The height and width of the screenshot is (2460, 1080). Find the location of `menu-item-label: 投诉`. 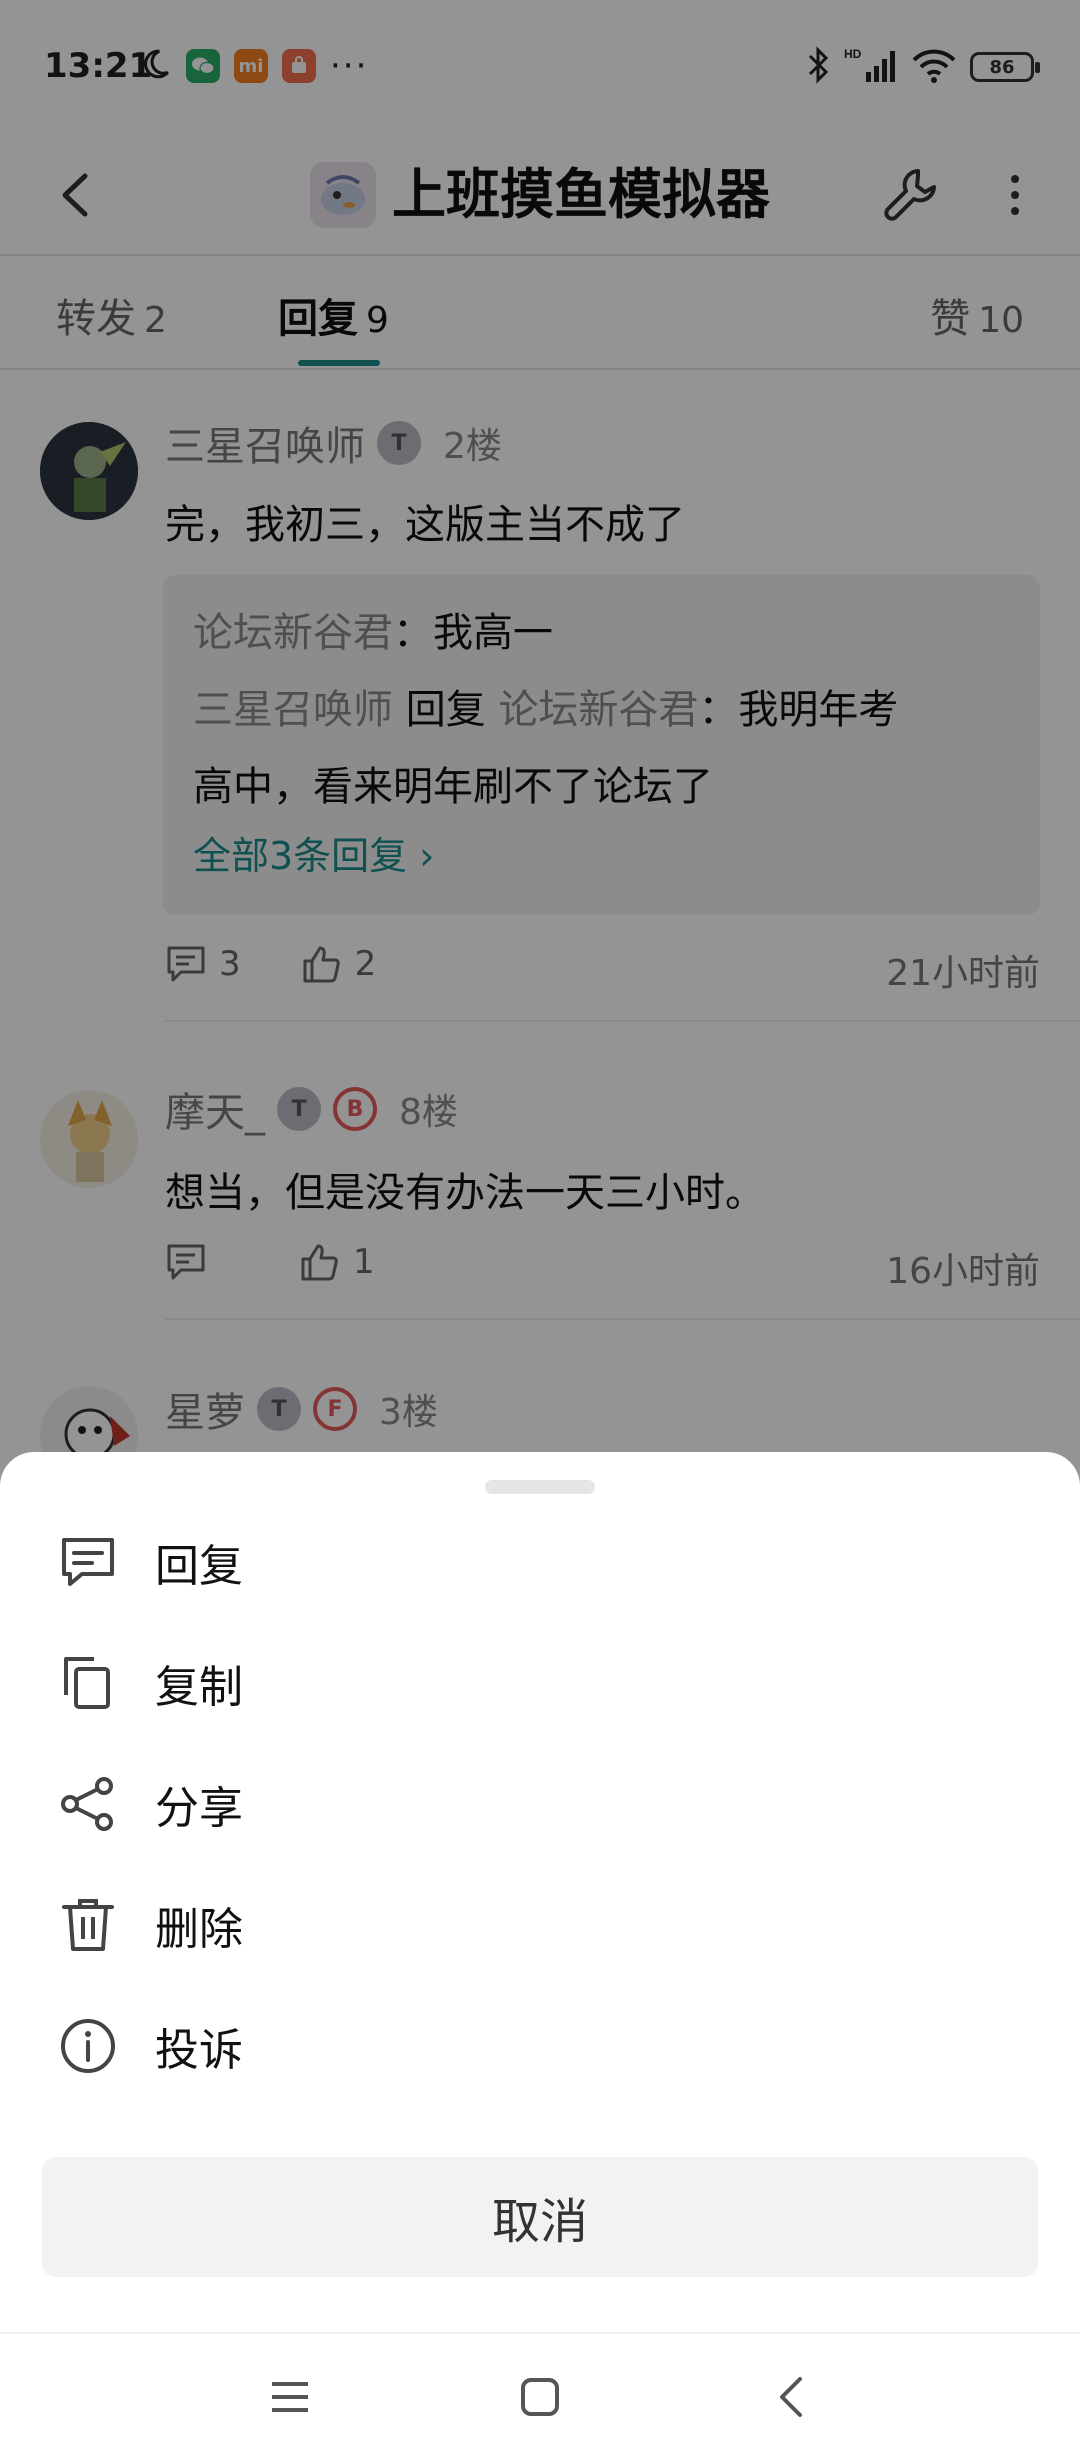

menu-item-label: 投诉 is located at coordinates (199, 2050).